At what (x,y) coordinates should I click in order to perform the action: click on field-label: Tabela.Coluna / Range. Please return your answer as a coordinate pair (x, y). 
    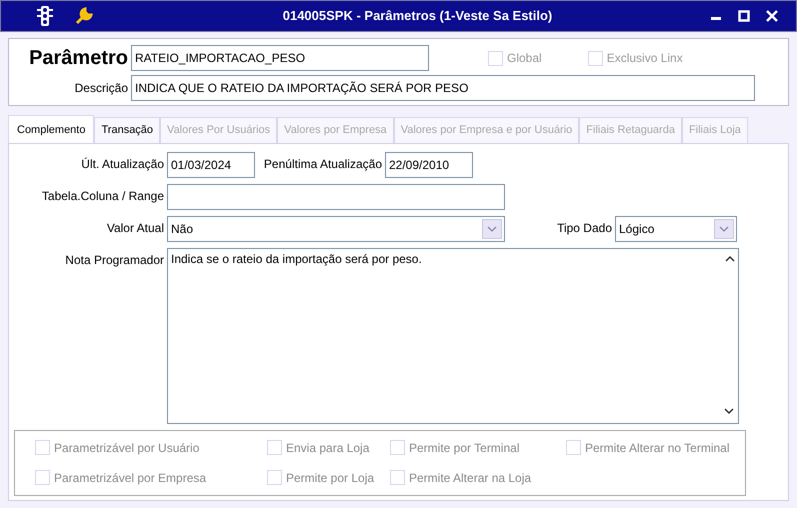
    Looking at the image, I should click on (102, 196).